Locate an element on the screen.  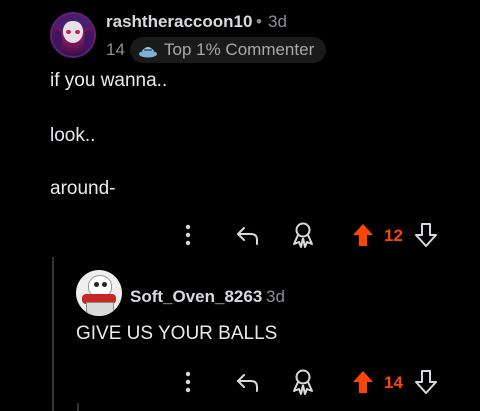
comment-body: GIVE US YOUR BALLS is located at coordinates (177, 333).